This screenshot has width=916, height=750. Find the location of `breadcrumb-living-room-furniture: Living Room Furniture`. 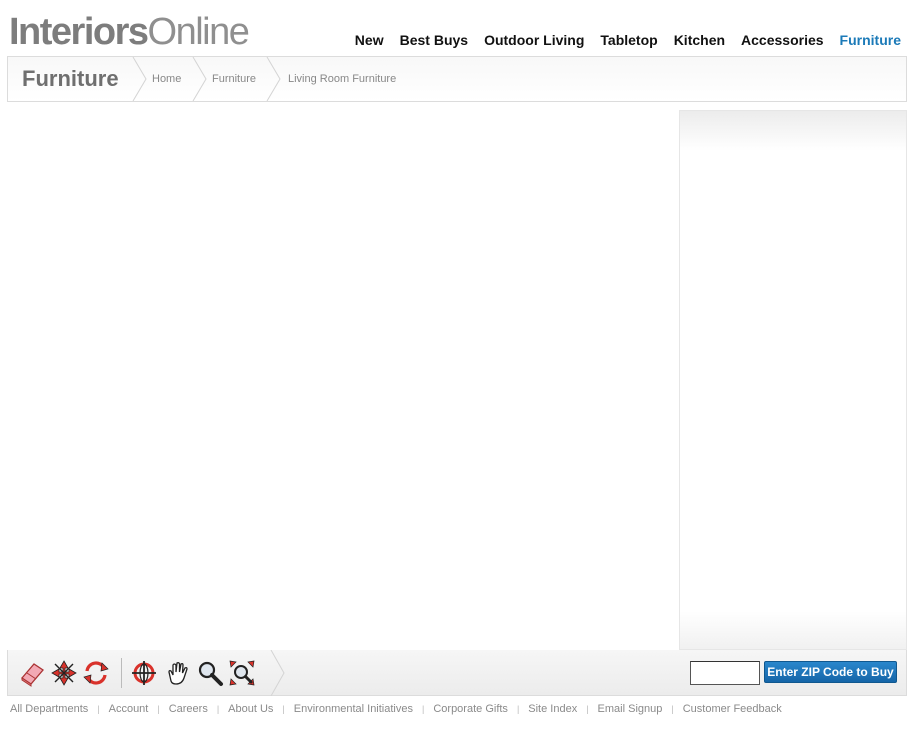

breadcrumb-living-room-furniture: Living Room Furniture is located at coordinates (342, 79).